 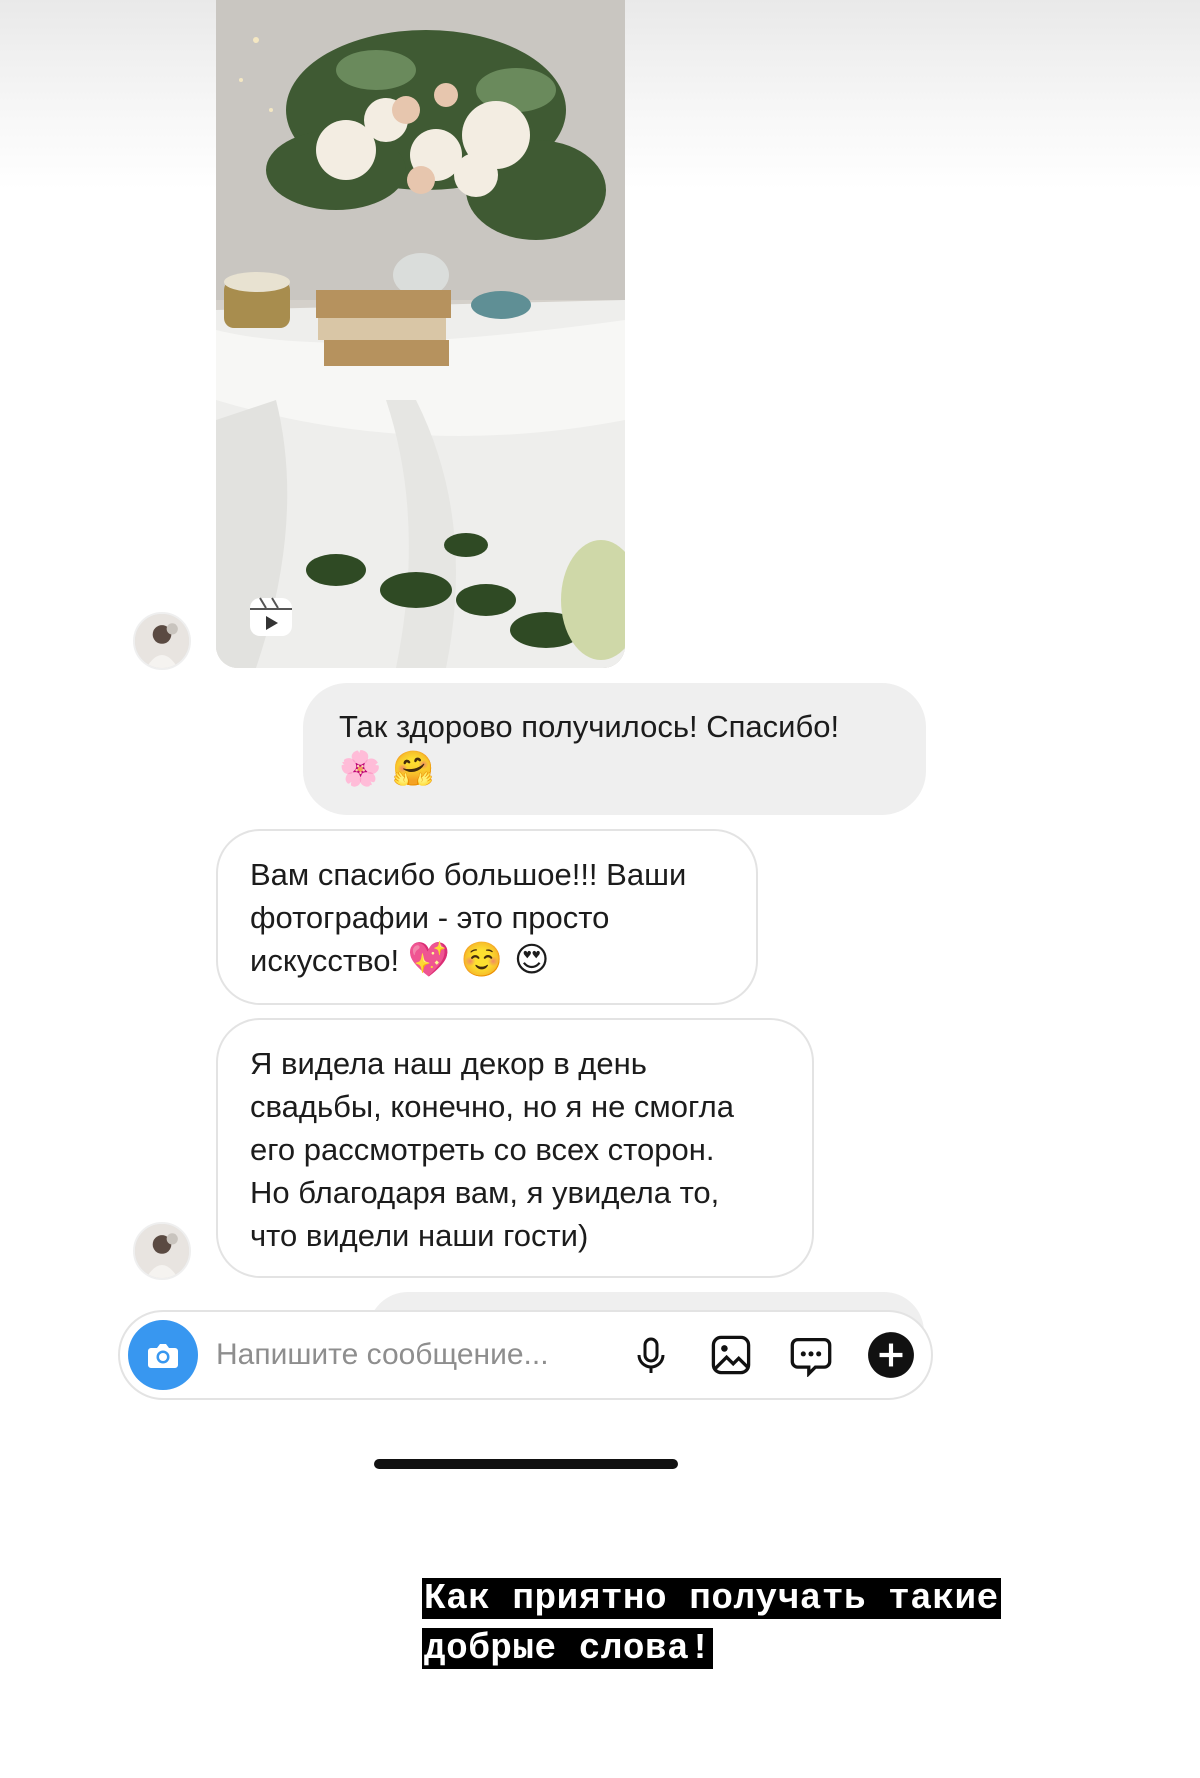 I want to click on message-line: свадьбы, конечно, но я не смогла, so click(x=492, y=1106).